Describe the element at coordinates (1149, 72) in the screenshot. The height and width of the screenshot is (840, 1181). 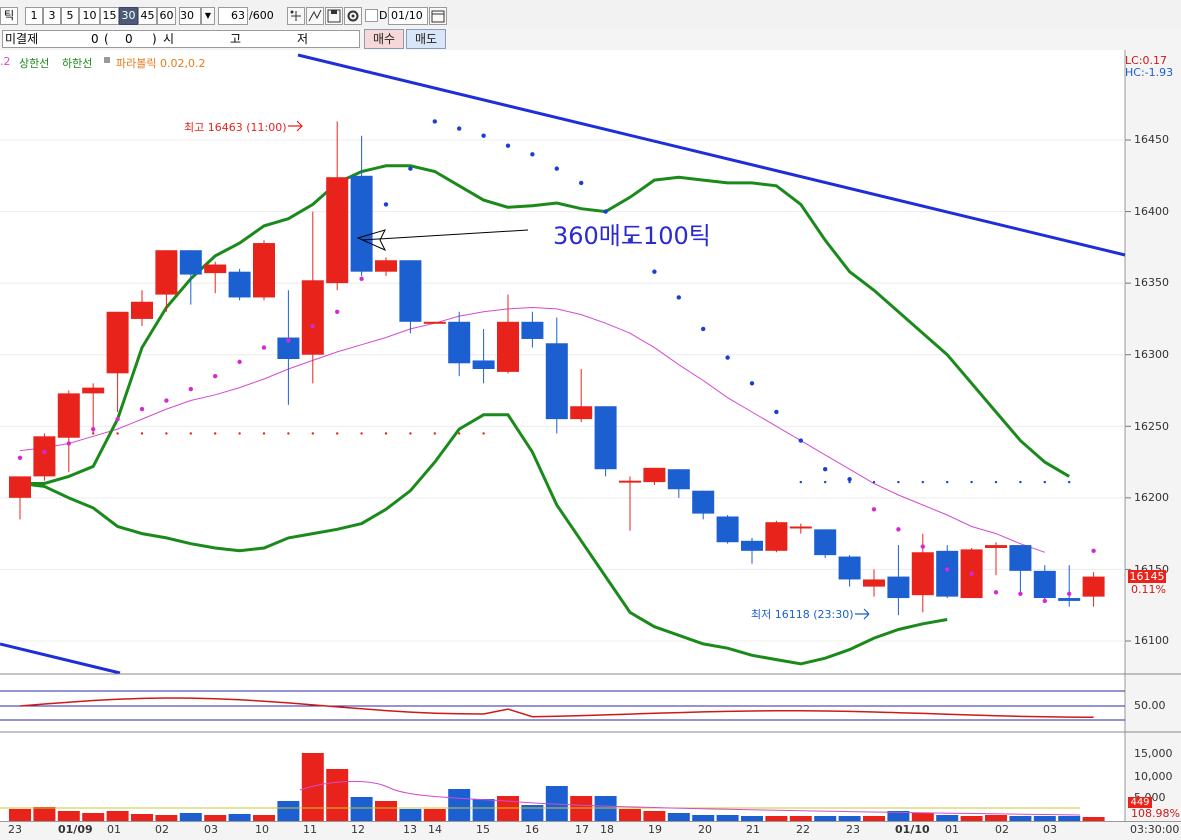
I see `hc-label: HC:-1.93` at that location.